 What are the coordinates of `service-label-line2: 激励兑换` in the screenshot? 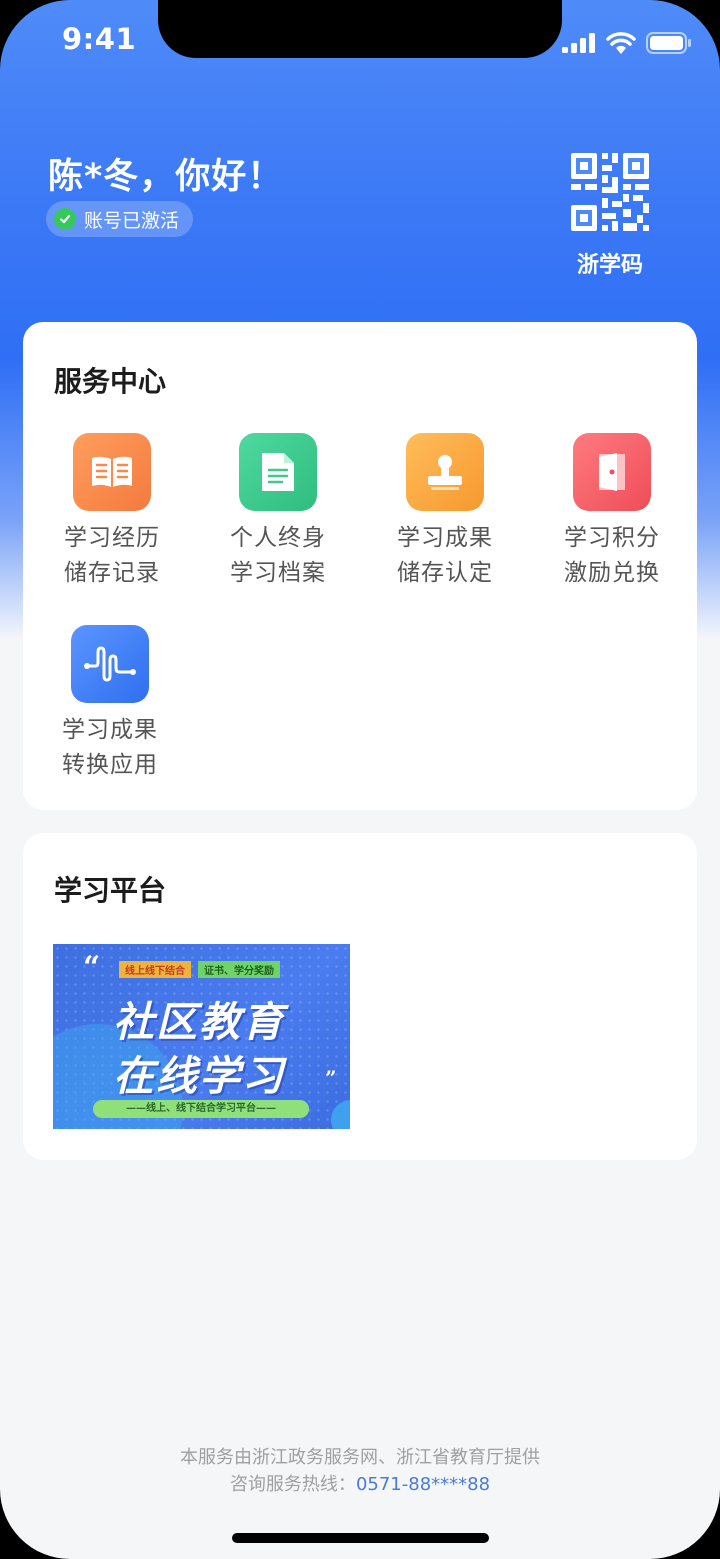 It's located at (612, 573).